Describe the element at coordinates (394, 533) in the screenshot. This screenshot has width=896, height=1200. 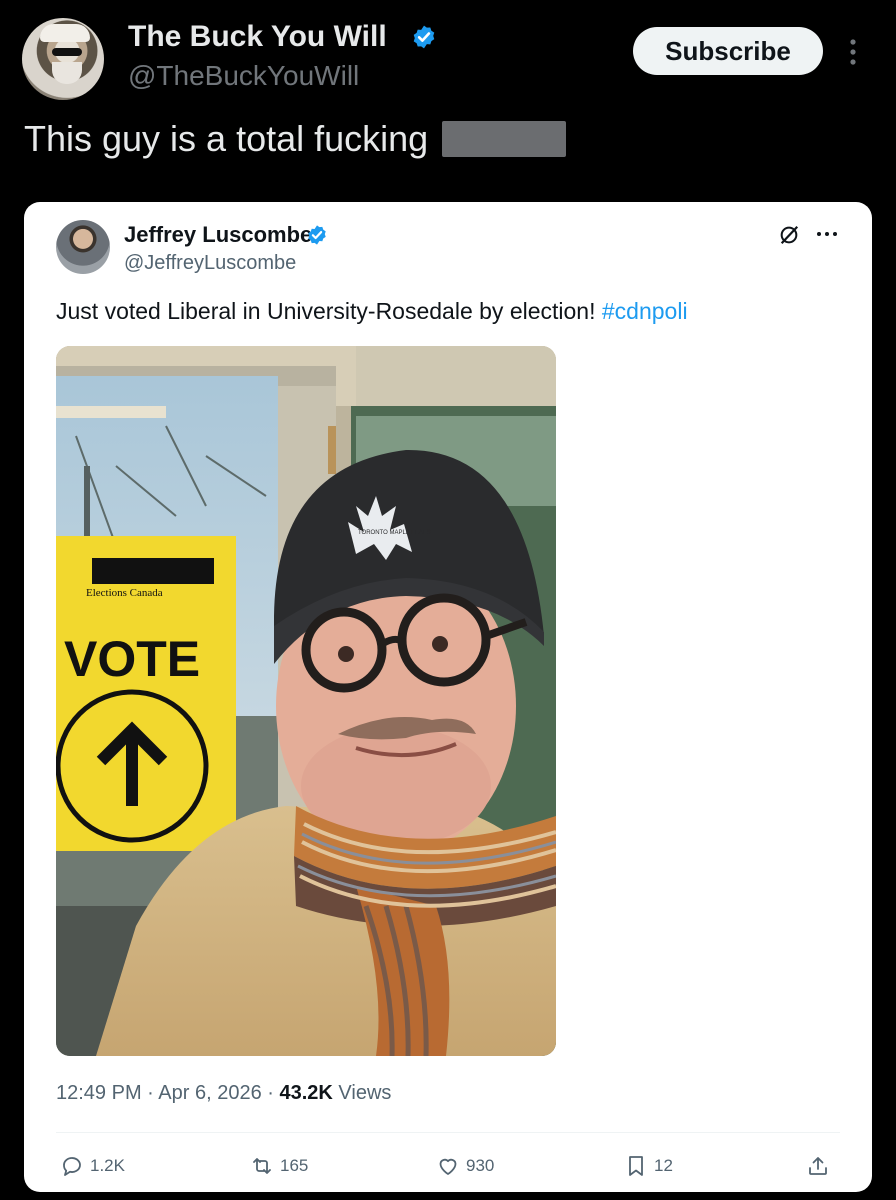
I see `hat-logo-text: TORONTO MAPLE LEAFS` at that location.